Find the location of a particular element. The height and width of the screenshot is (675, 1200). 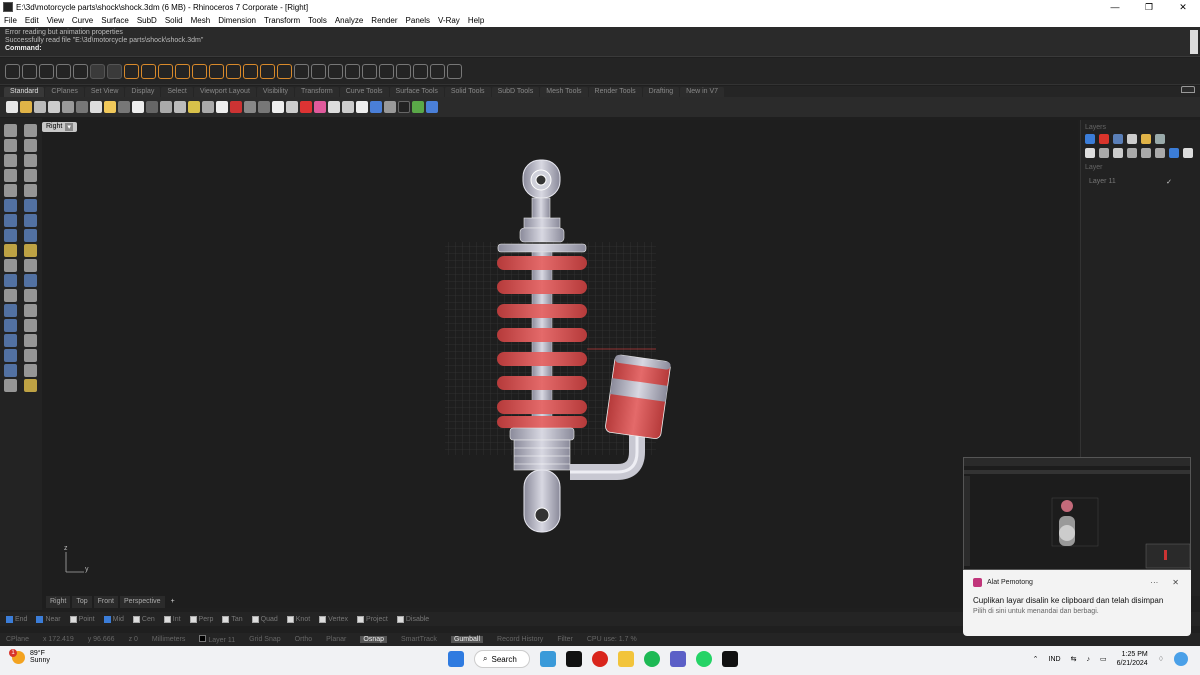

menu-vray: V-Ray is located at coordinates (449, 20).